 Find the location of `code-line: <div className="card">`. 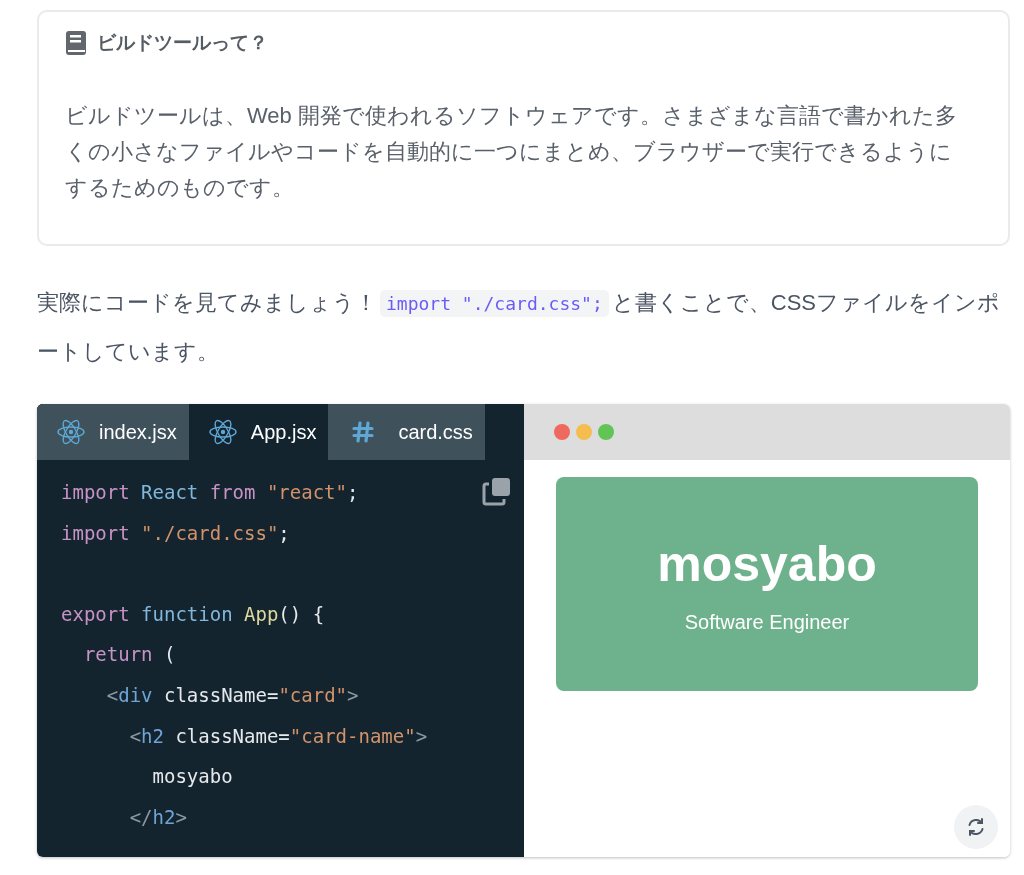

code-line: <div className="card"> is located at coordinates (232, 695).